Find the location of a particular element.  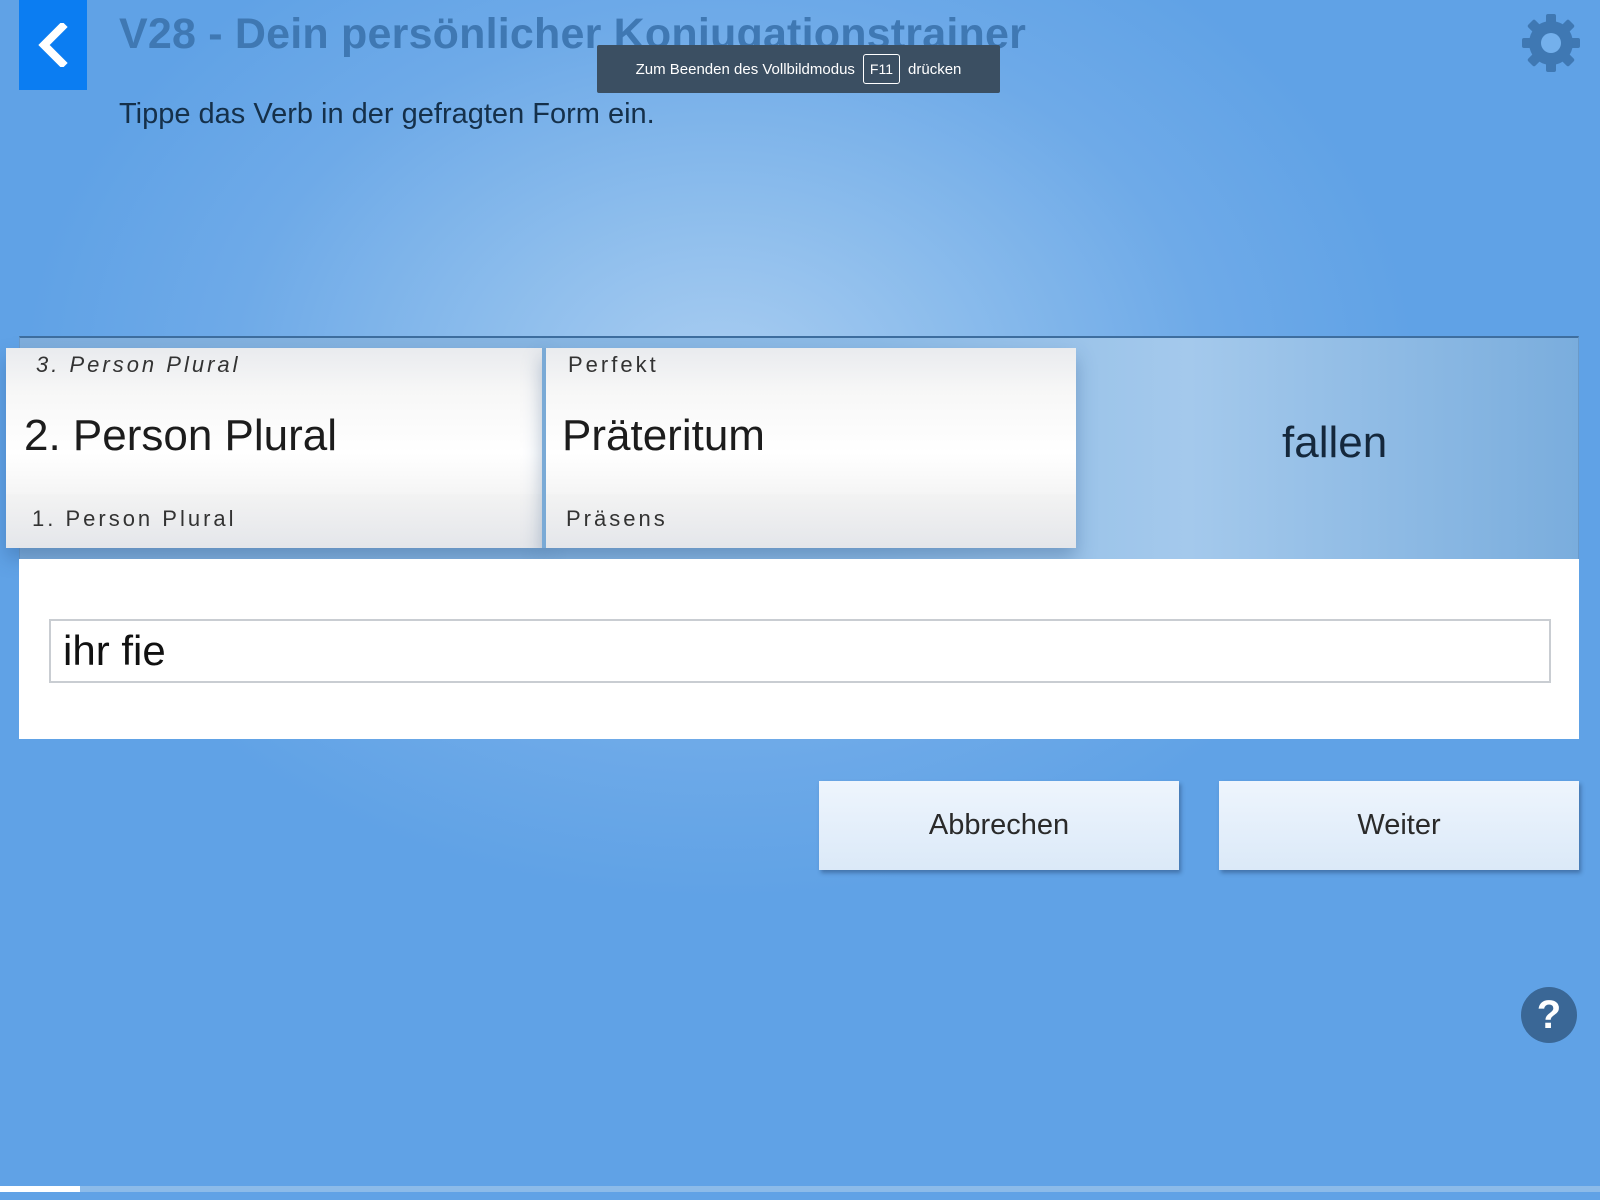

person-option-next: 1. Person Plural is located at coordinates (276, 521).